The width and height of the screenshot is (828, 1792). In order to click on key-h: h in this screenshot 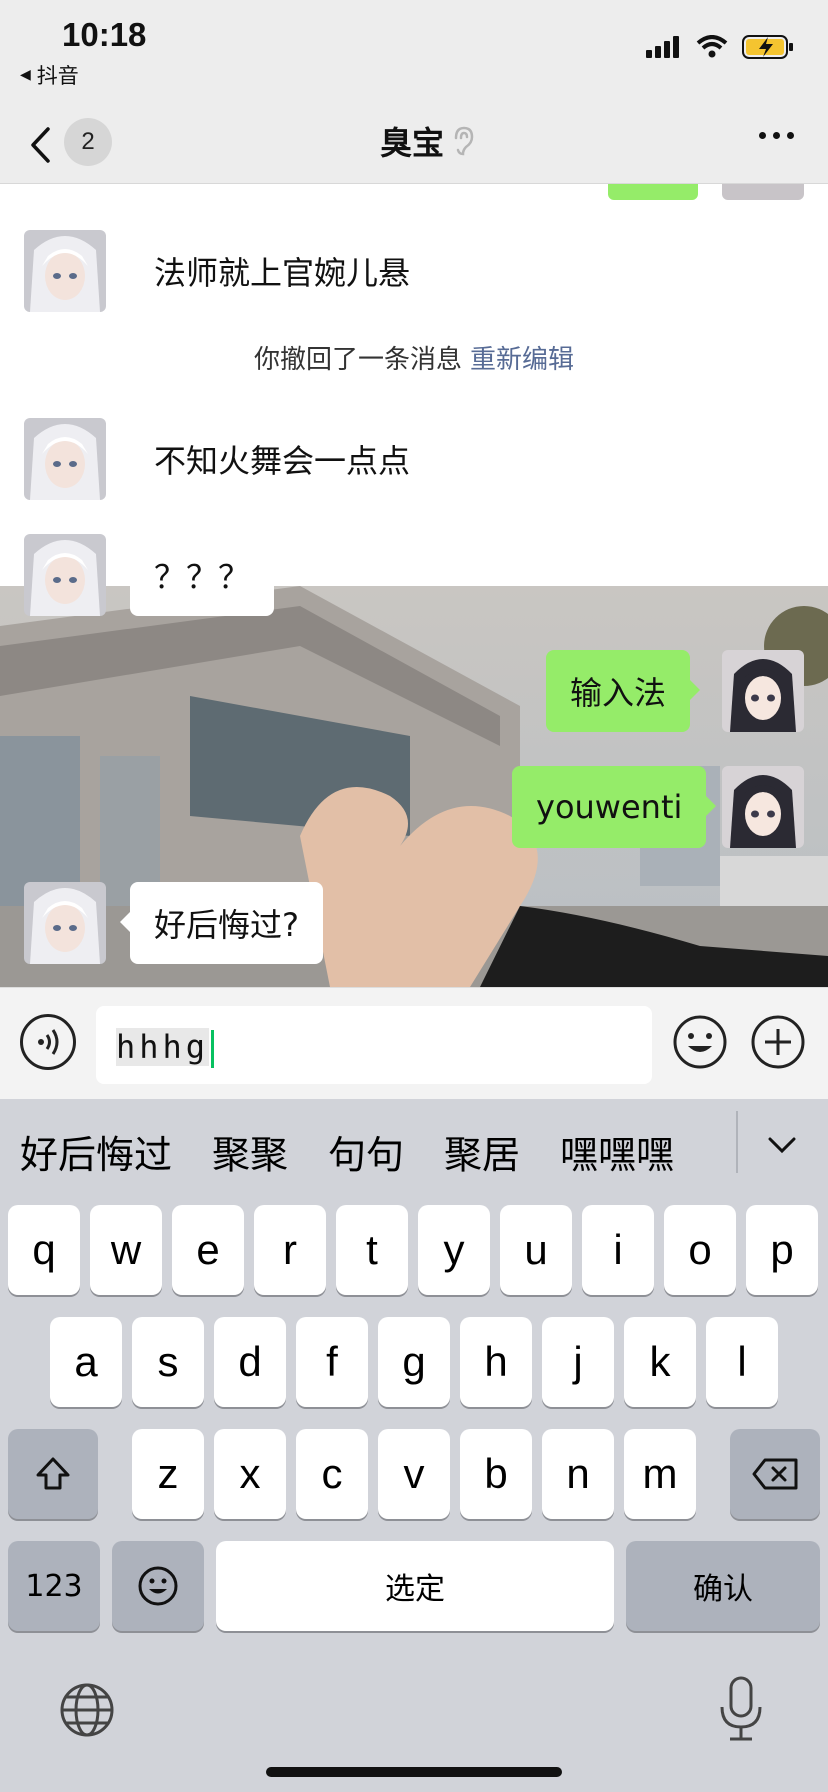, I will do `click(496, 1362)`.